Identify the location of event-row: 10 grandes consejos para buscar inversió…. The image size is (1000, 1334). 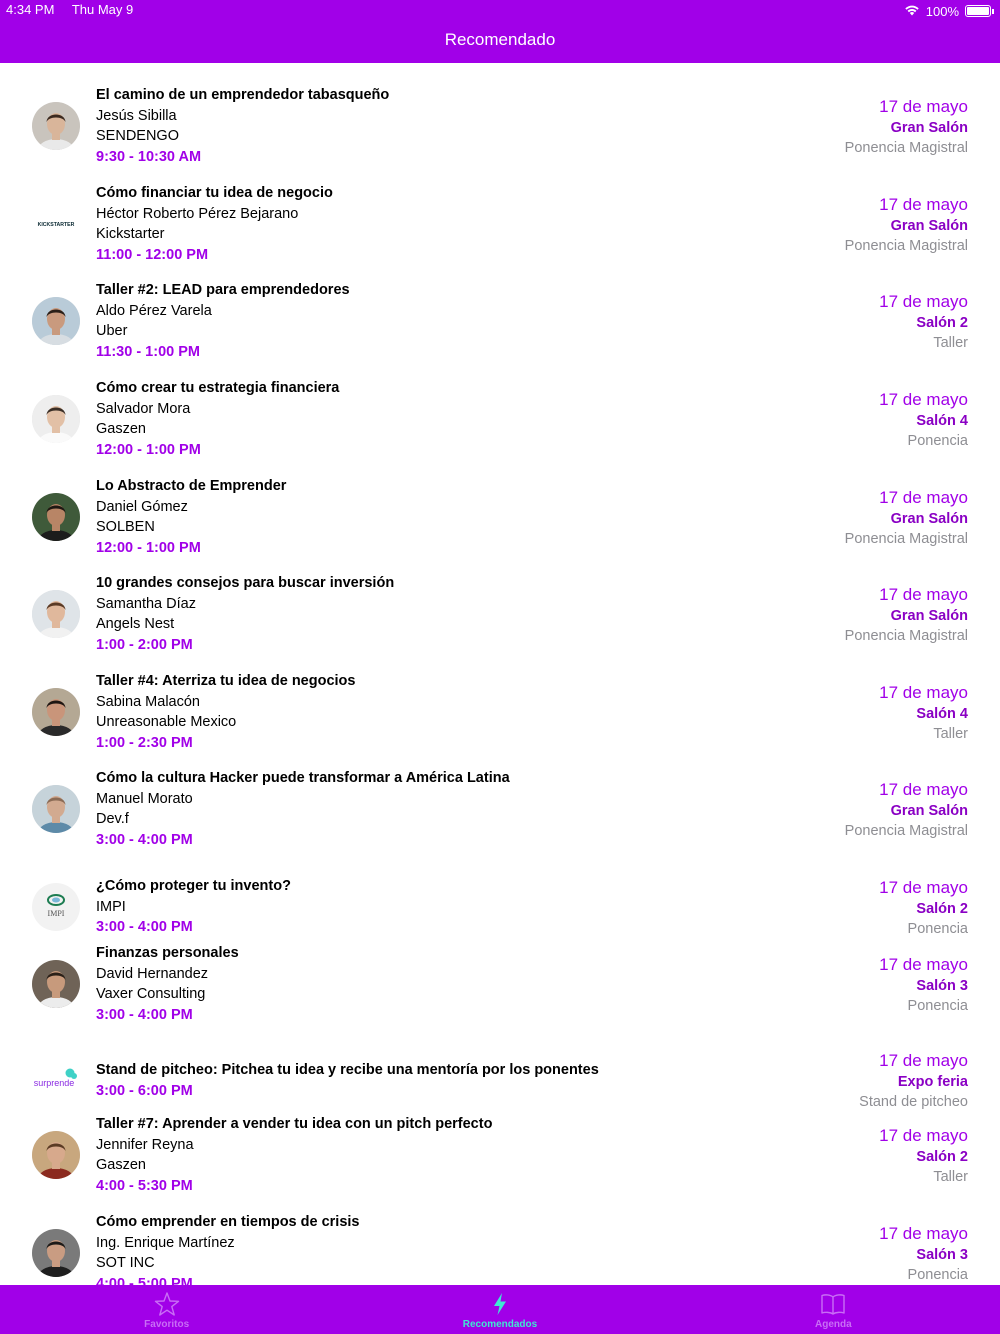
(500, 614).